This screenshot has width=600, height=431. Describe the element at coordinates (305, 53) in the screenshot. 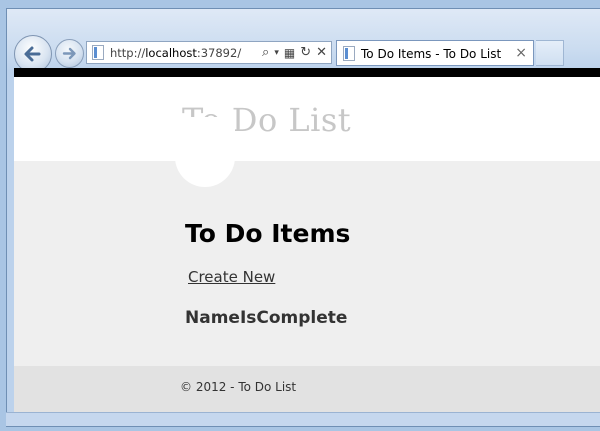

I see `refresh-icon: ↻` at that location.